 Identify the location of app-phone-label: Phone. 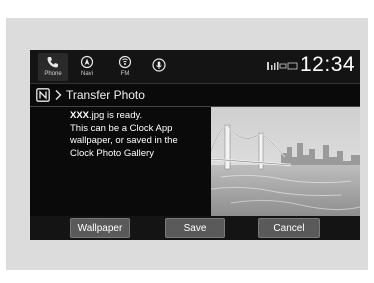
(53, 74).